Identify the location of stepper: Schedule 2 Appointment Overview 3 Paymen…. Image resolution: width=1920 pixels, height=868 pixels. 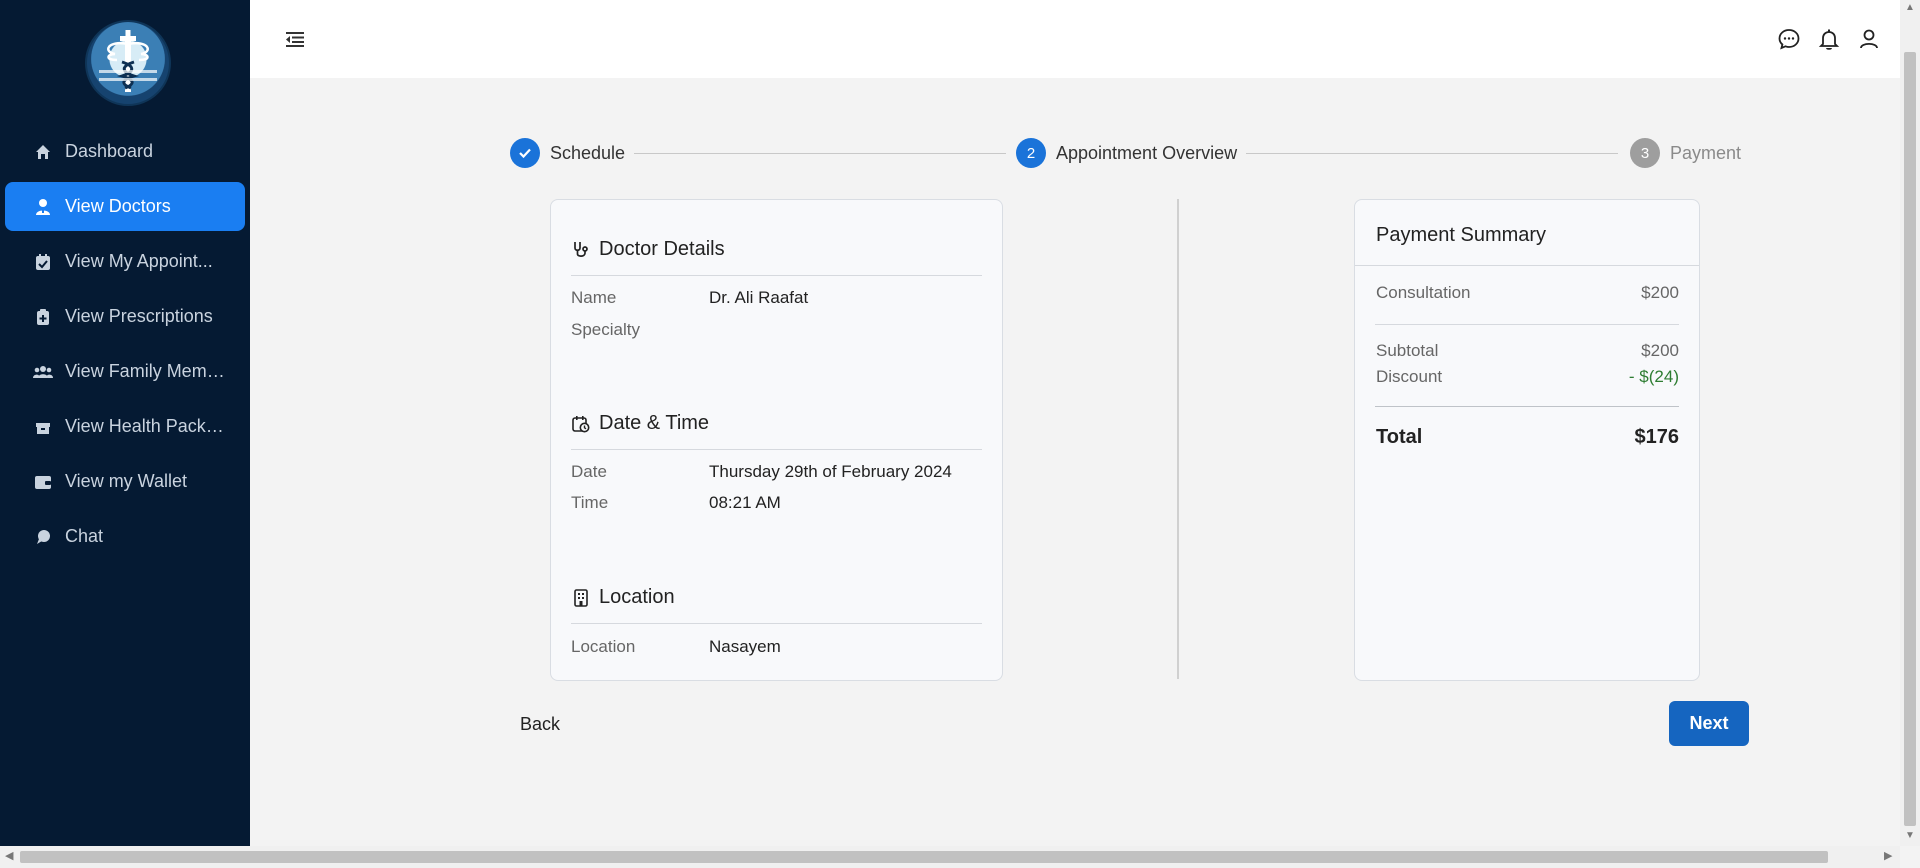
(1125, 153).